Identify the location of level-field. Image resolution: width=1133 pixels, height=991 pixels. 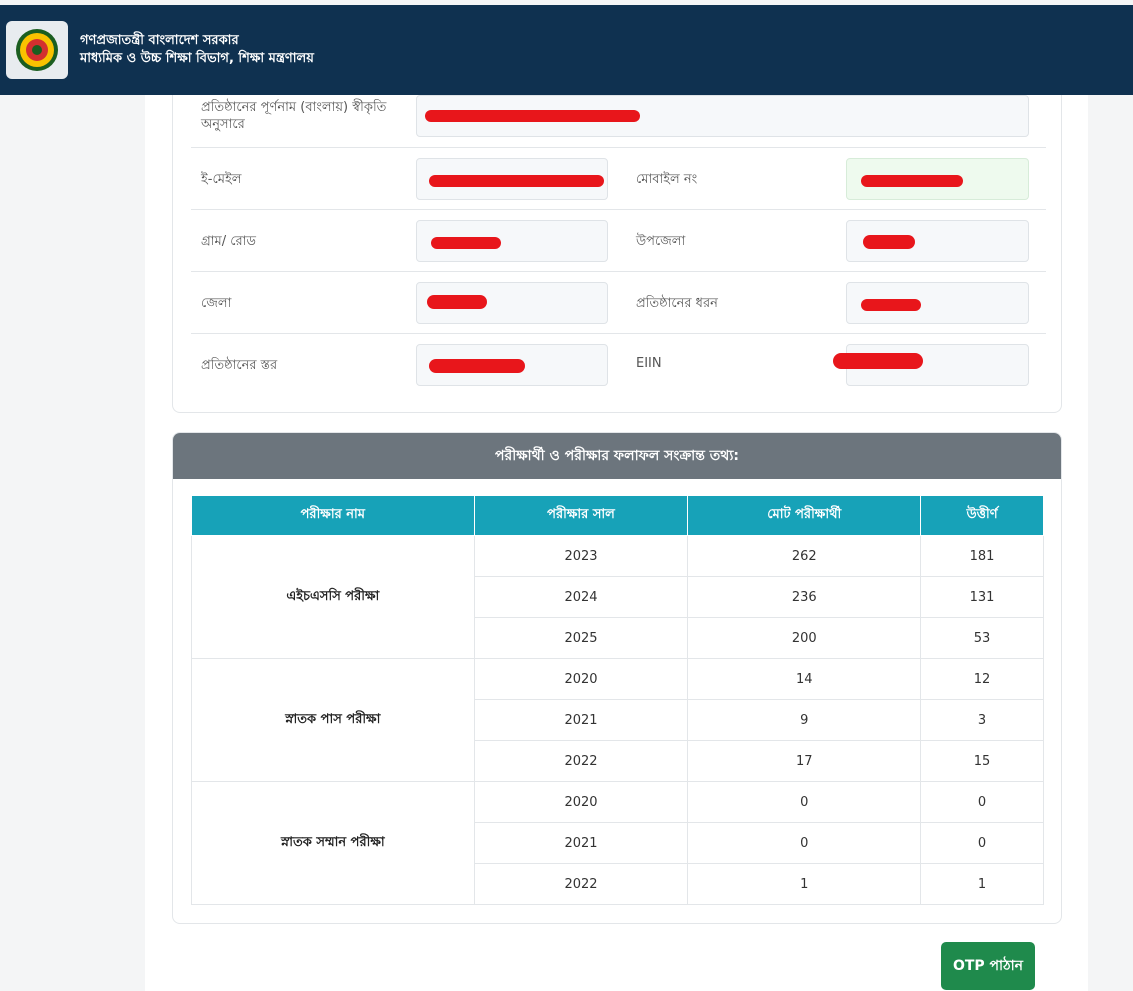
(512, 365).